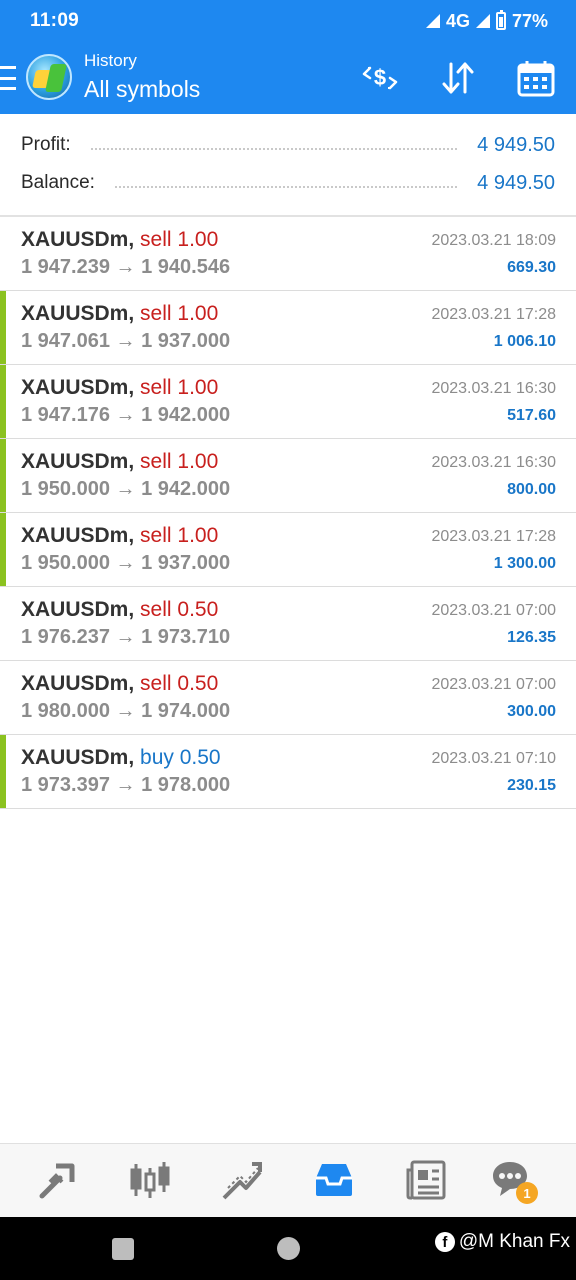 This screenshot has height=1280, width=576. What do you see at coordinates (531, 785) in the screenshot?
I see `trade-profit: 230.15` at bounding box center [531, 785].